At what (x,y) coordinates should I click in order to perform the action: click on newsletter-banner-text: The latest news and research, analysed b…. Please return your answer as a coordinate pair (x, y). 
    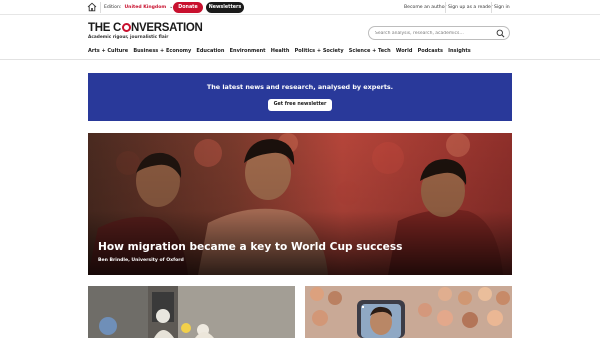
    Looking at the image, I should click on (300, 87).